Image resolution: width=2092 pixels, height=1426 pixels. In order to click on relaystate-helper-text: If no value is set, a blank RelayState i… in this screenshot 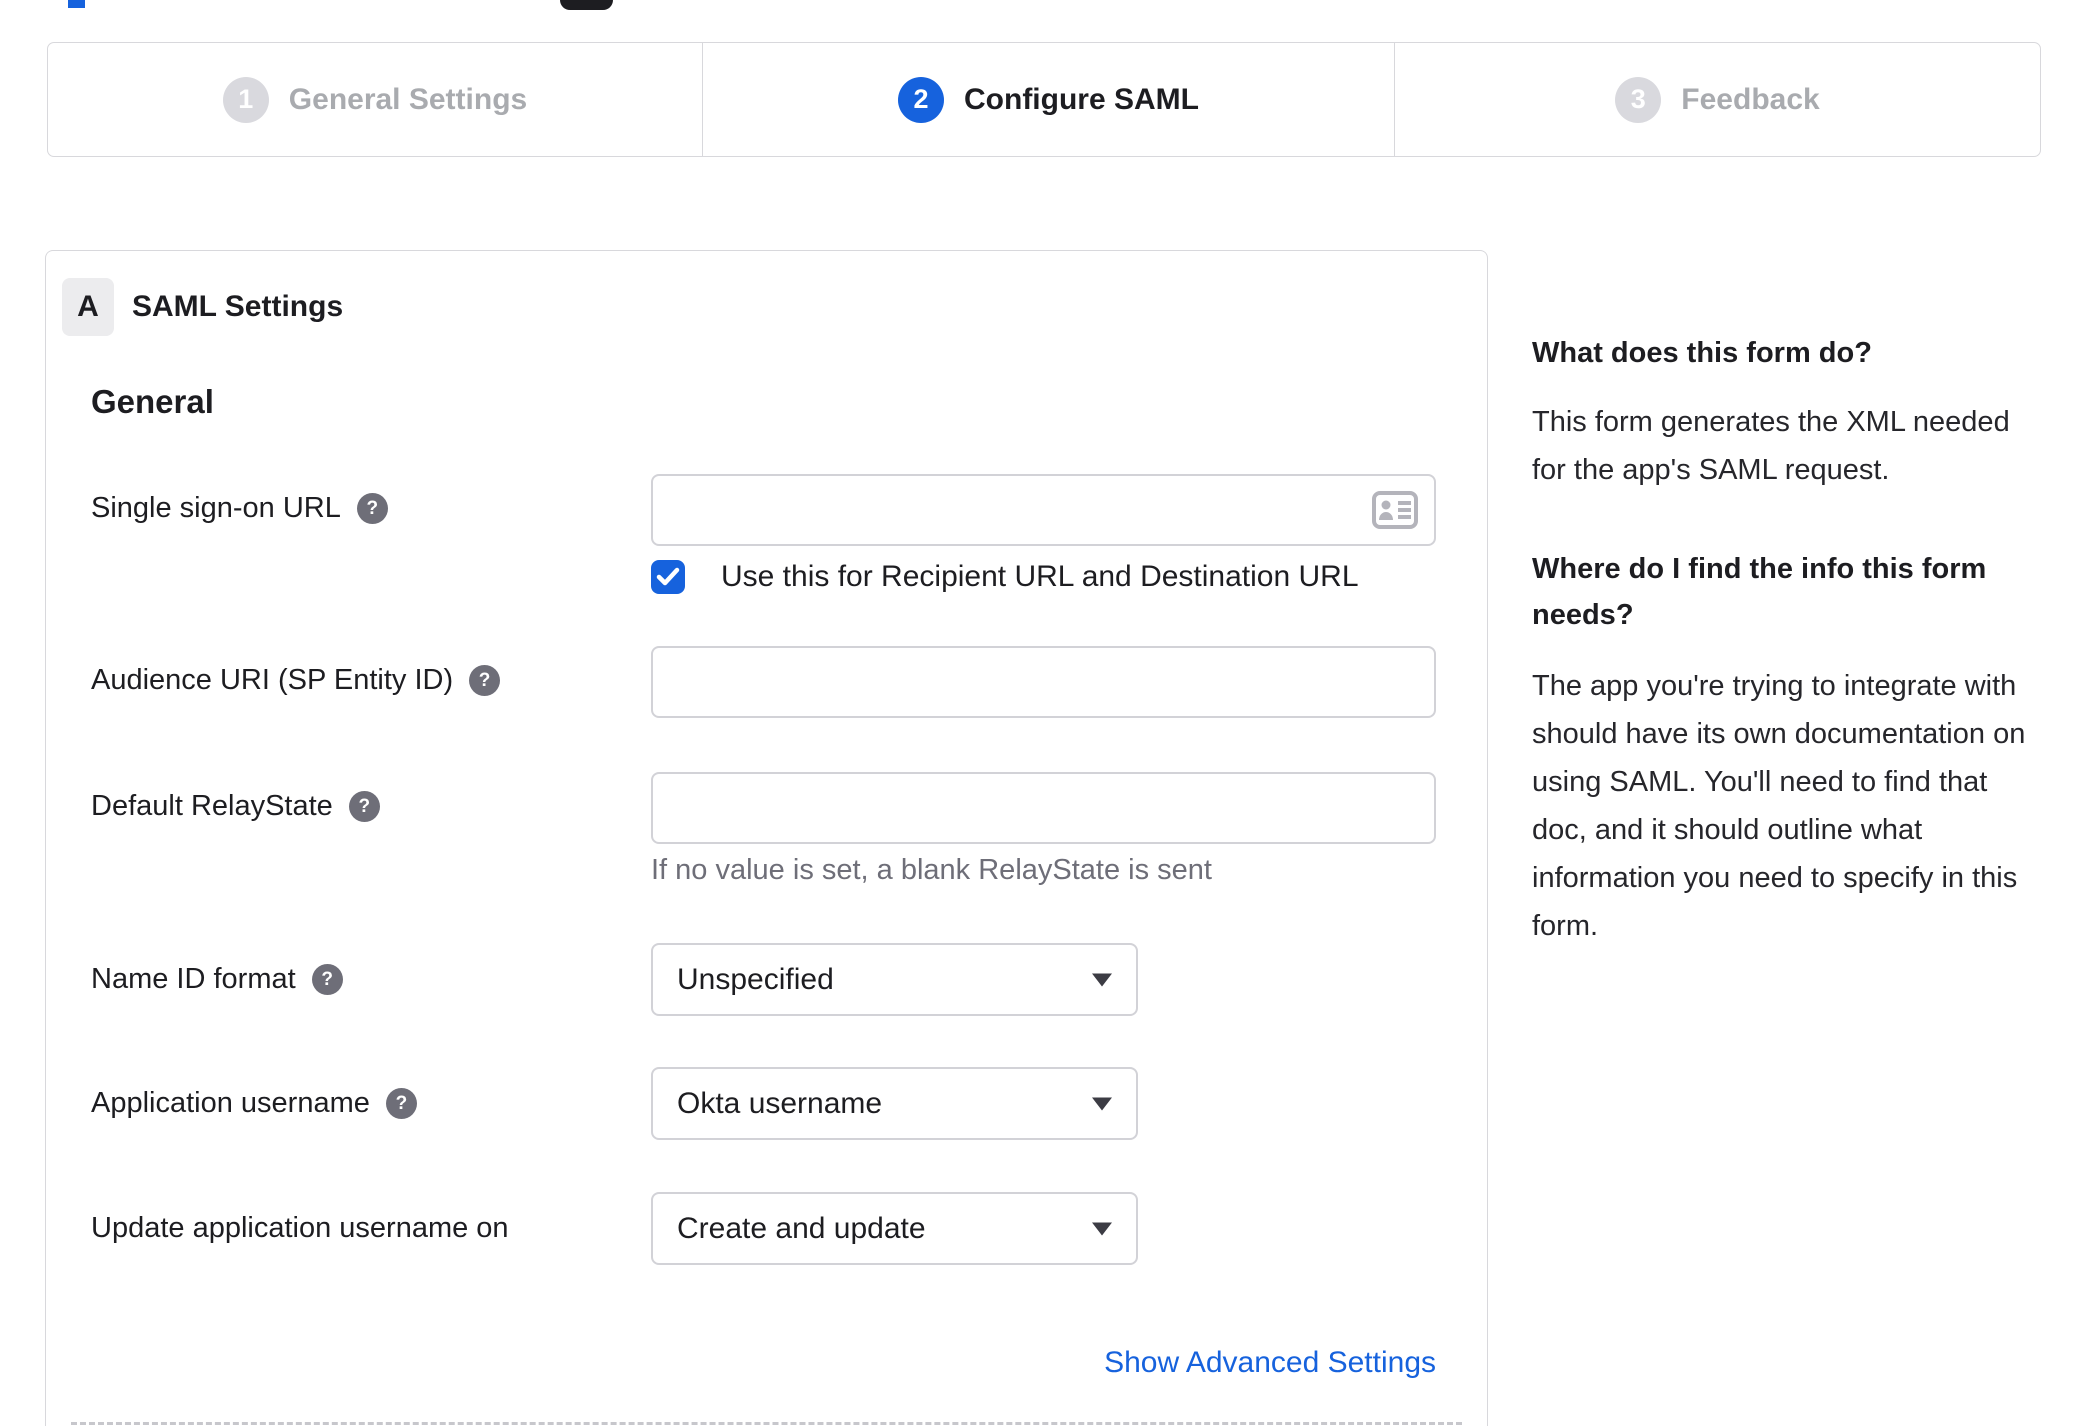, I will do `click(931, 870)`.